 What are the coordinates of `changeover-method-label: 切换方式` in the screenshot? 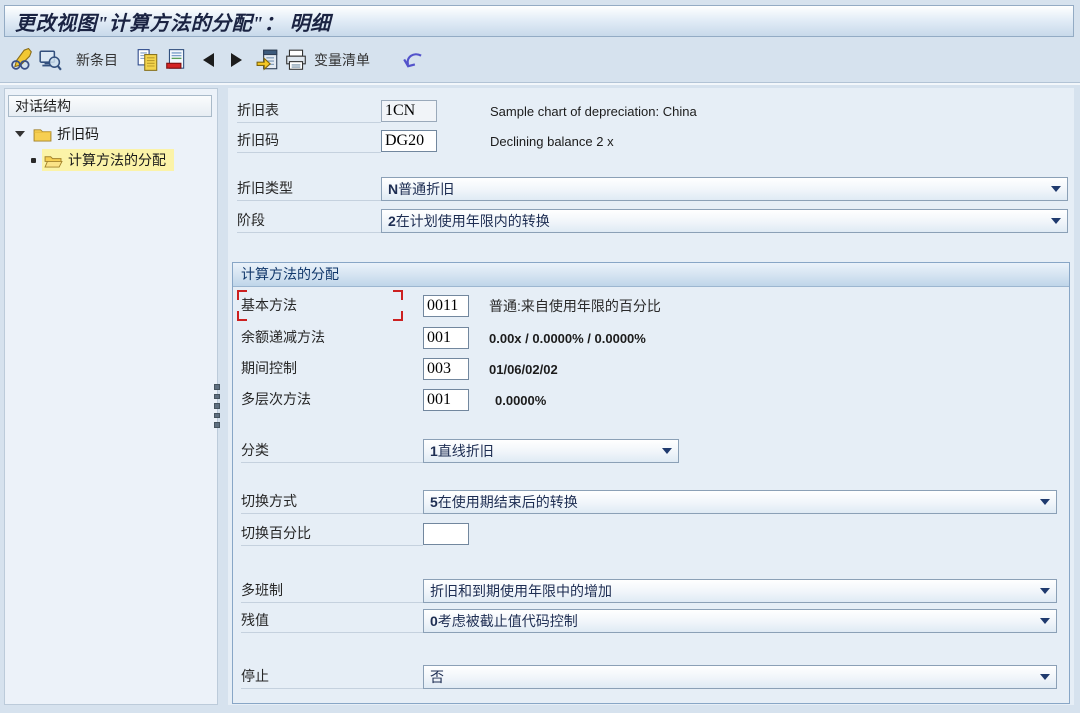 It's located at (332, 502).